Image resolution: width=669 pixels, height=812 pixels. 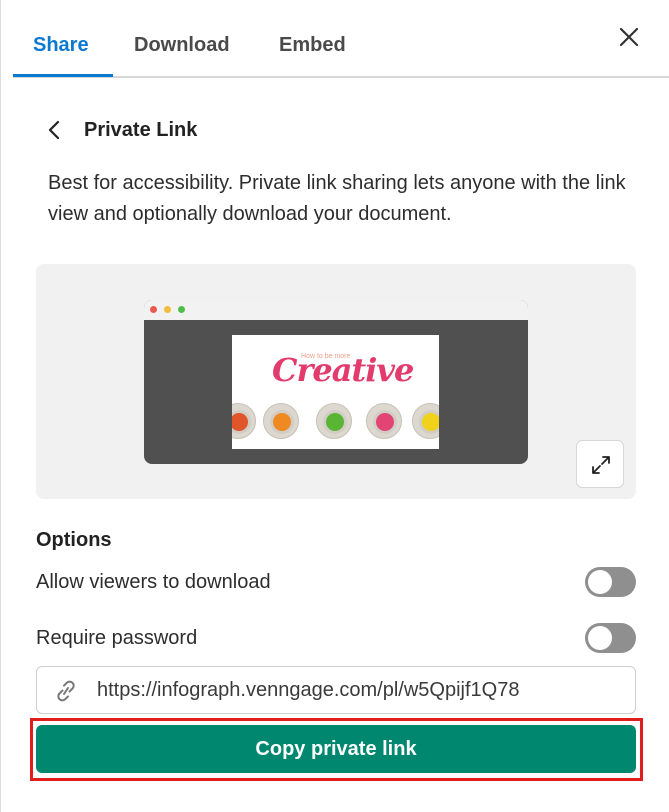 What do you see at coordinates (181, 309) in the screenshot?
I see `window-maximize-dot` at bounding box center [181, 309].